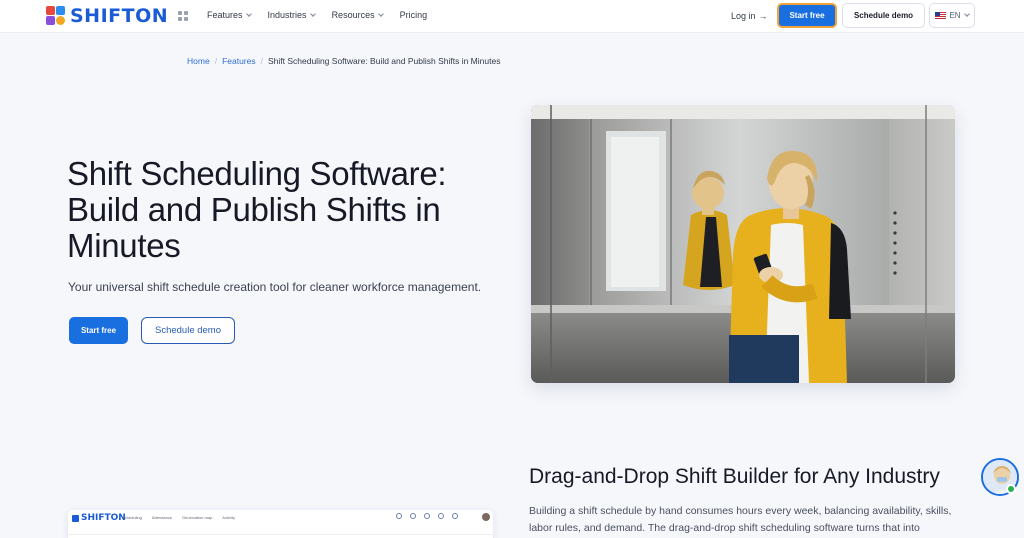 The width and height of the screenshot is (1024, 538). Describe the element at coordinates (132, 517) in the screenshot. I see `app-nav-item: Scheduling` at that location.